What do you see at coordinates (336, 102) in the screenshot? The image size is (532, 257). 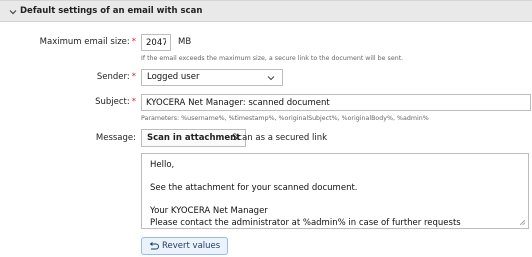 I see `subject-input` at bounding box center [336, 102].